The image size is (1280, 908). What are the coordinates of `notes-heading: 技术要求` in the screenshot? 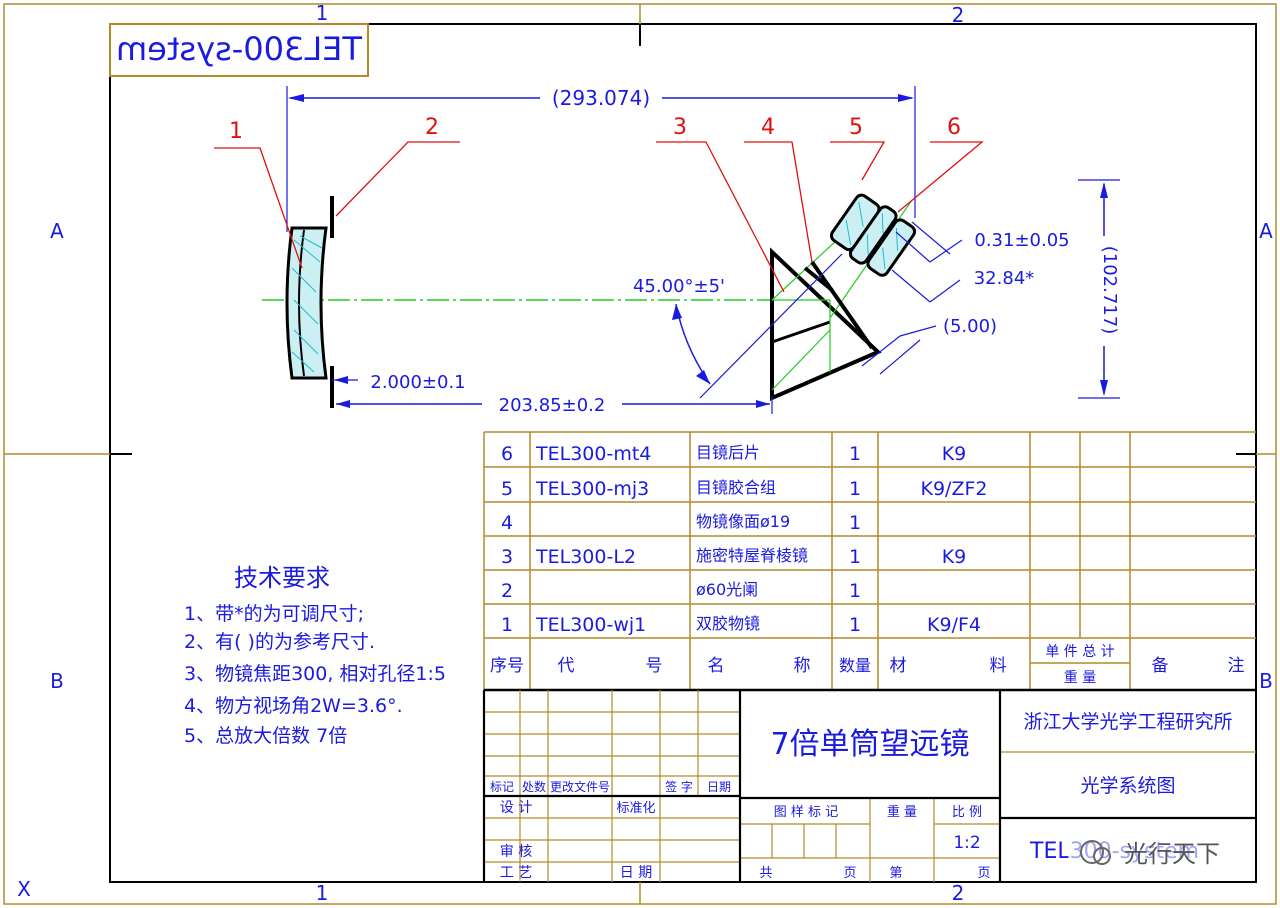 It's located at (282, 578).